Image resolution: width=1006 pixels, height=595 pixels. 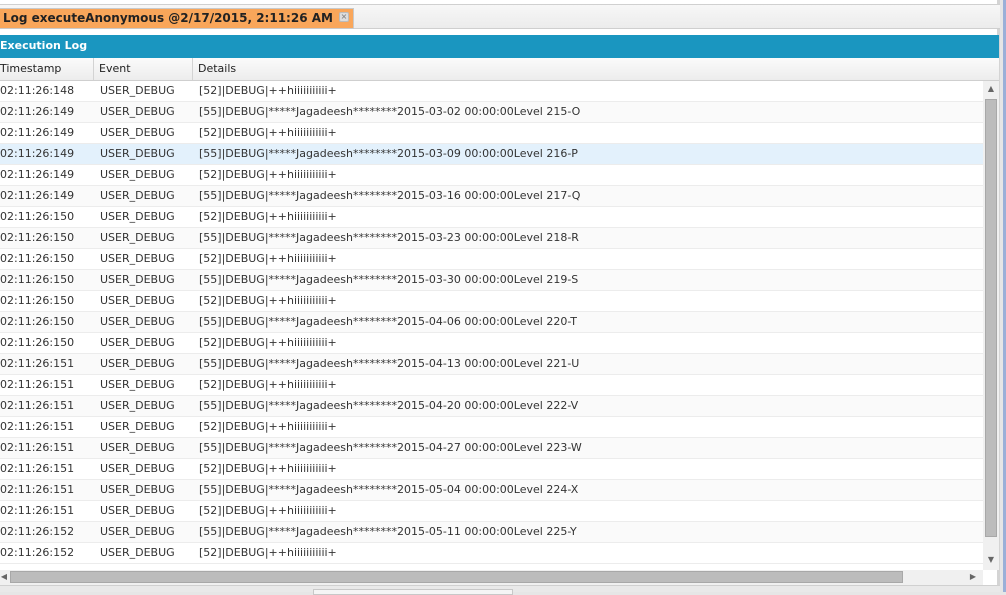 I want to click on column-header-details: Details, so click(x=596, y=69).